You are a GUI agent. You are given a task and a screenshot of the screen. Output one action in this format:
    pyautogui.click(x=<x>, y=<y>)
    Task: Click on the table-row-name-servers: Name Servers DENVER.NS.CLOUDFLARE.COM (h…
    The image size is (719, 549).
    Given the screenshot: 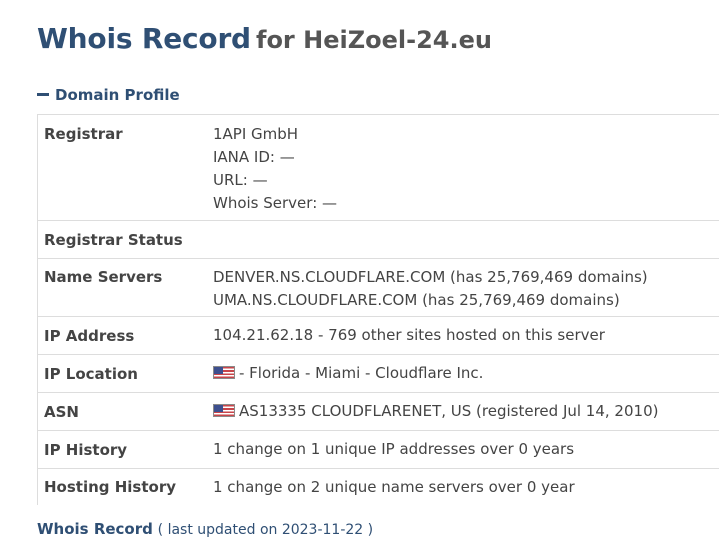 What is the action you would take?
    pyautogui.click(x=378, y=288)
    